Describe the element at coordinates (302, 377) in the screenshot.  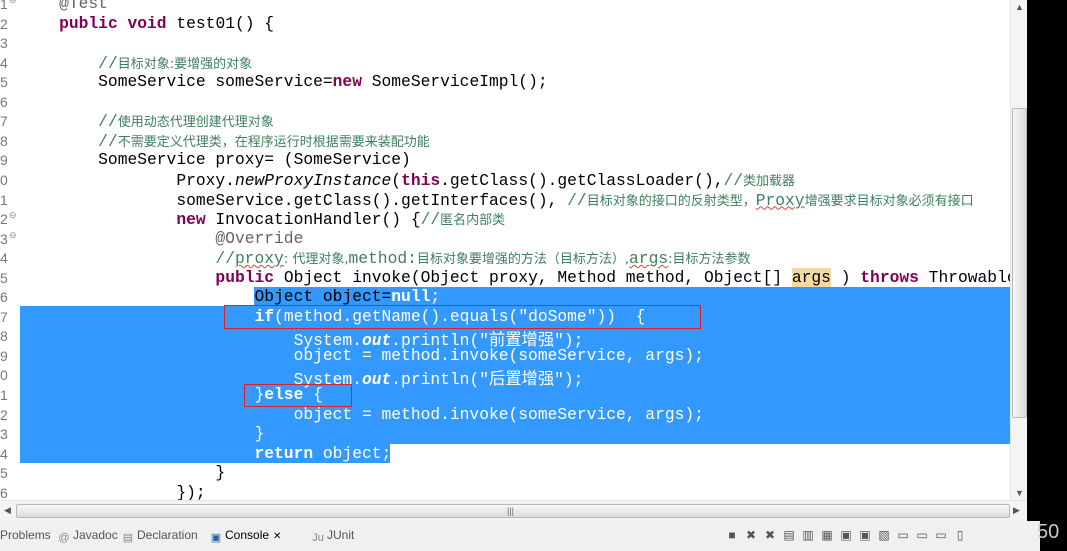
I see `code-text: System.out.println("后置增强");` at that location.